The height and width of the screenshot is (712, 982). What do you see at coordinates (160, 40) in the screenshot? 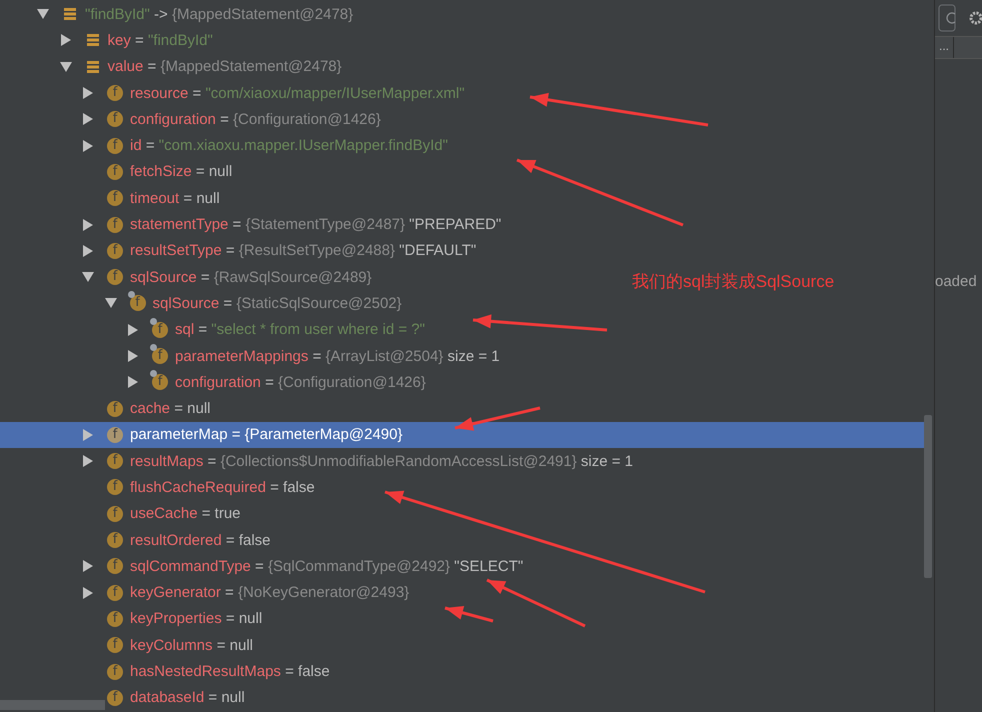
I see `variable-text: key = "findById"` at bounding box center [160, 40].